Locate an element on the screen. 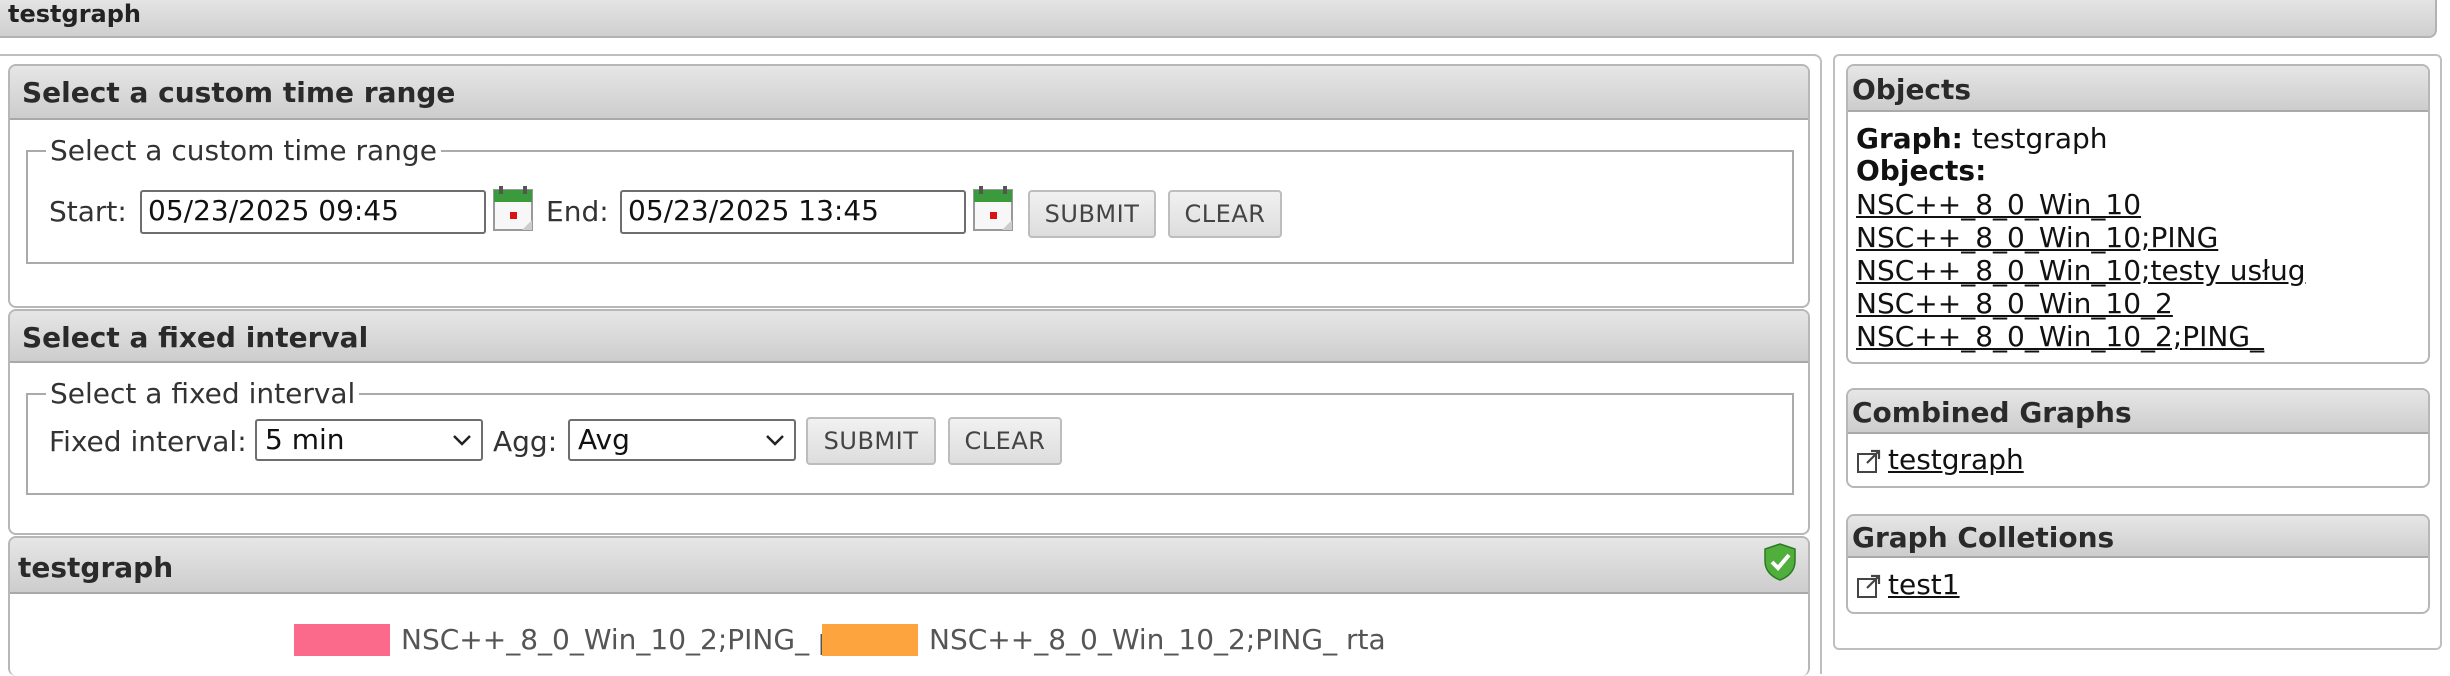  shield-check-icon is located at coordinates (1780, 562).